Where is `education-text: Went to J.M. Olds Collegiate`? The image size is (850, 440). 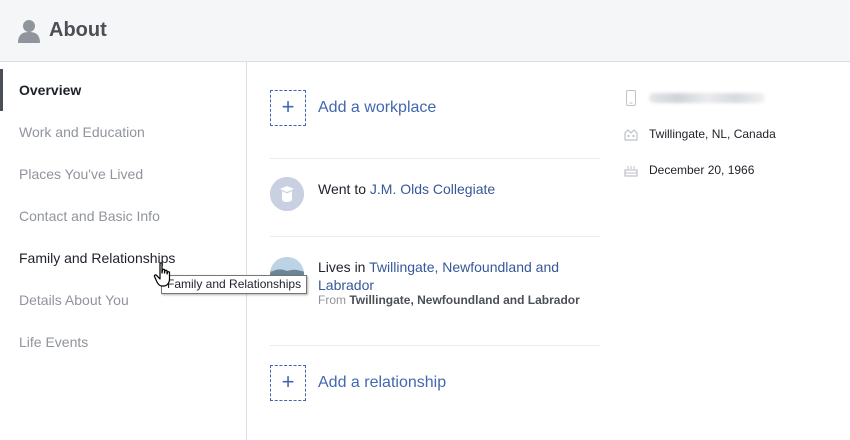
education-text: Went to J.M. Olds Collegiate is located at coordinates (406, 189).